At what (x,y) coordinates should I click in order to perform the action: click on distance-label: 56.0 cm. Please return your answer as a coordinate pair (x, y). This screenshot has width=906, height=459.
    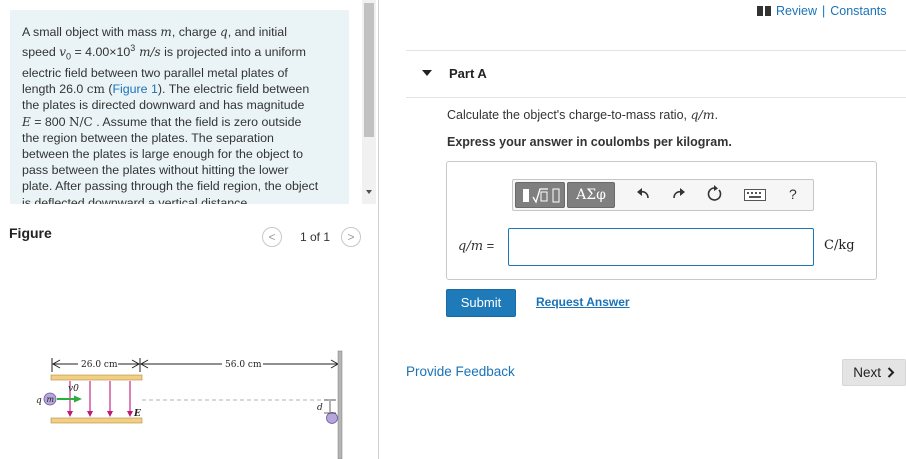
    Looking at the image, I should click on (243, 365).